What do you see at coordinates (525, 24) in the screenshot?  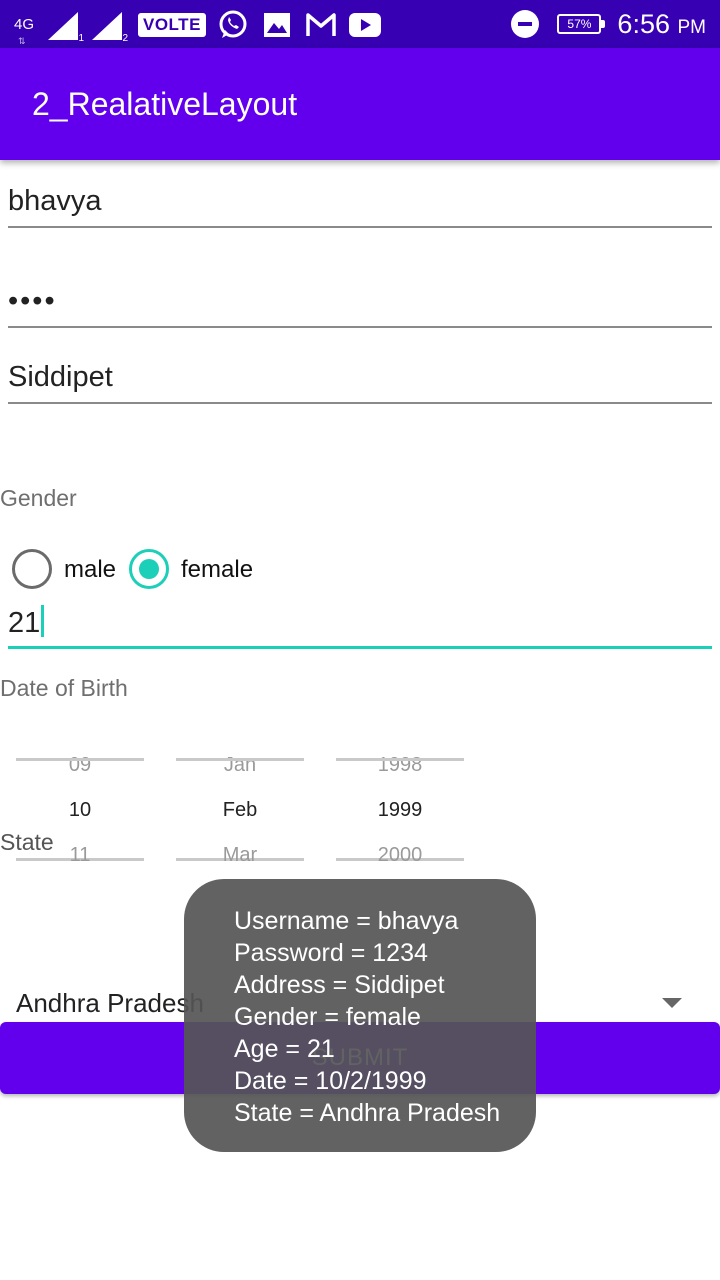 I see `dnd-icon` at bounding box center [525, 24].